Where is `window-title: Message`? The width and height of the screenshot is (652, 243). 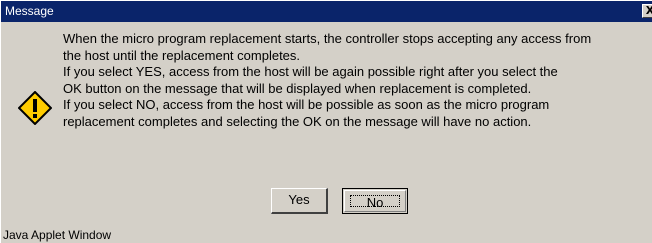
window-title: Message is located at coordinates (29, 11).